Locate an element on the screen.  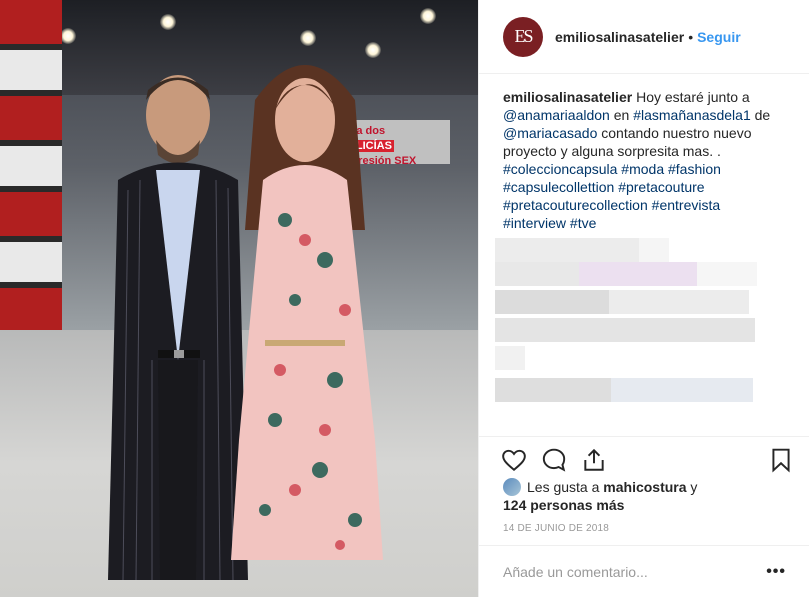
studio-wall-panels is located at coordinates (31, 175).